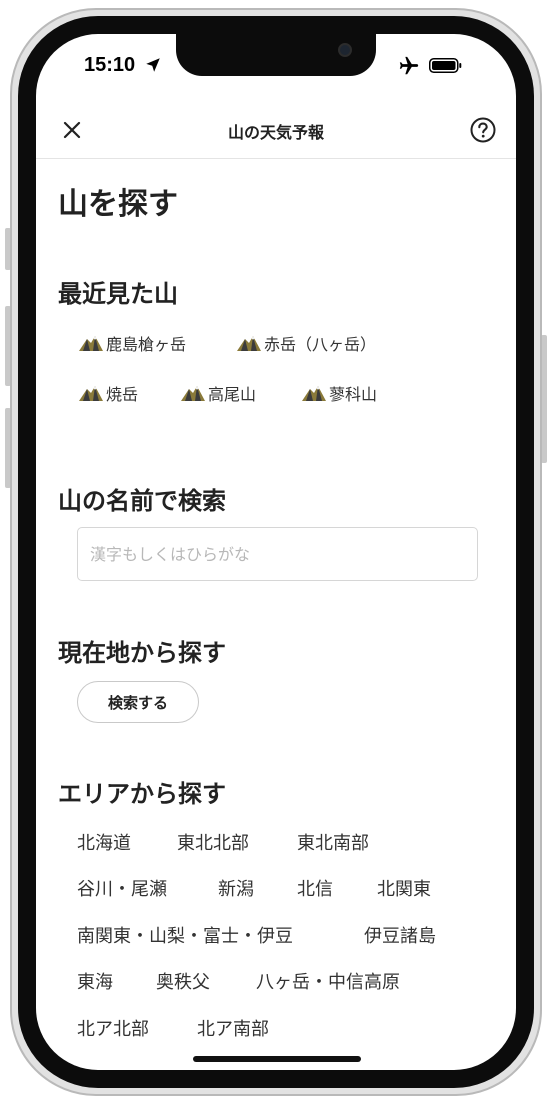 The image size is (556, 1104). I want to click on recent-mountain-name: 鹿島槍ヶ岳, so click(146, 344).